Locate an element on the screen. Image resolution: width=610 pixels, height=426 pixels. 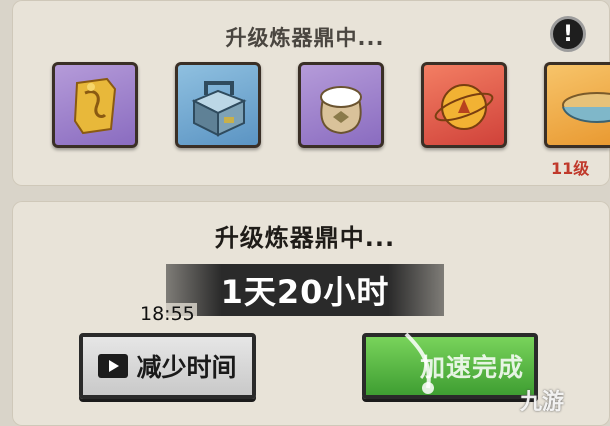
alert-icon: ! is located at coordinates (568, 34).